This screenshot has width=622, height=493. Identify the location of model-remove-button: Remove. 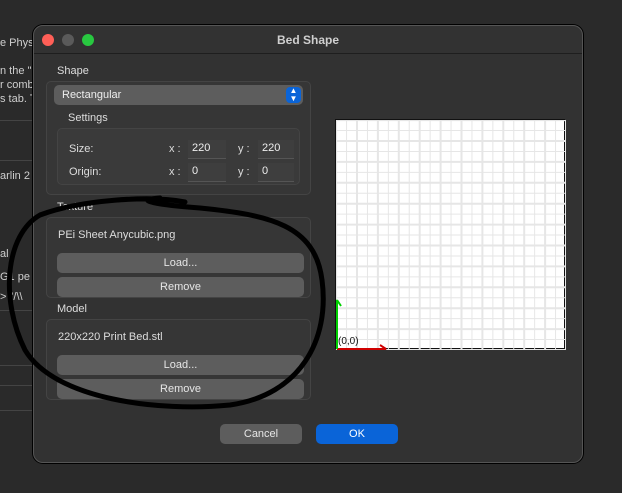
(180, 389).